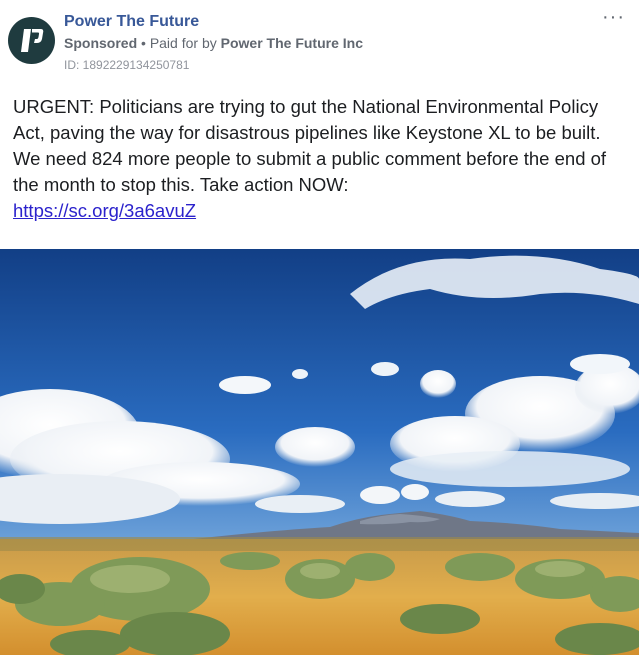 This screenshot has height=655, width=639. What do you see at coordinates (101, 43) in the screenshot?
I see `sponsored-label: Sponsored` at bounding box center [101, 43].